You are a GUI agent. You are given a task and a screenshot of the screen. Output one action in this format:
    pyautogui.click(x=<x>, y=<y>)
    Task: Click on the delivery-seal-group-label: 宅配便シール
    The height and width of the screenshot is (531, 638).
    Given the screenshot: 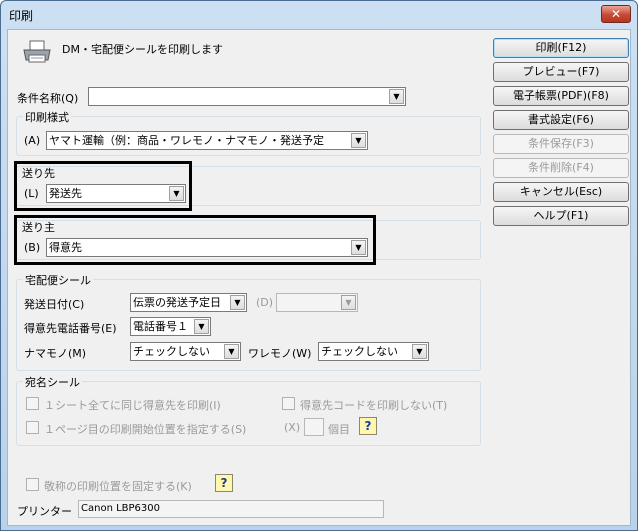 What is the action you would take?
    pyautogui.click(x=58, y=280)
    